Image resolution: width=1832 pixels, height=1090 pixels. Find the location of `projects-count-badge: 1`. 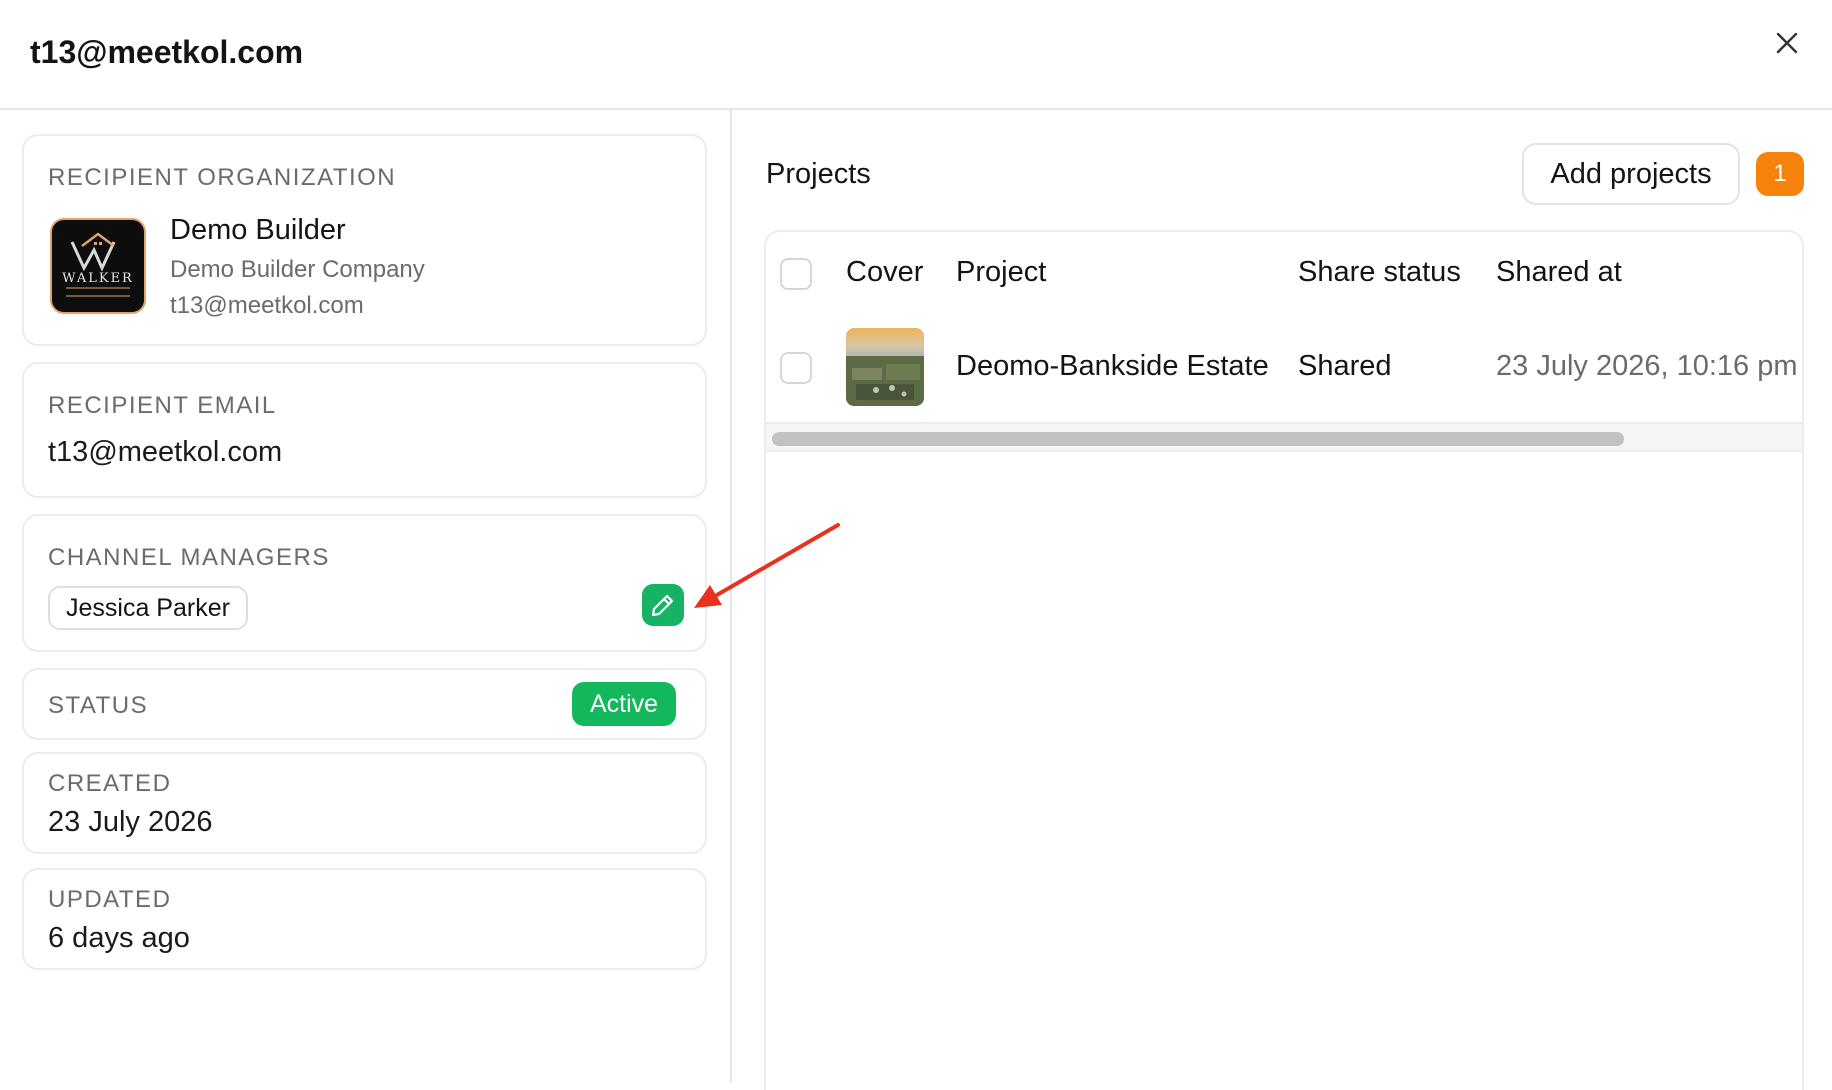

projects-count-badge: 1 is located at coordinates (1780, 174).